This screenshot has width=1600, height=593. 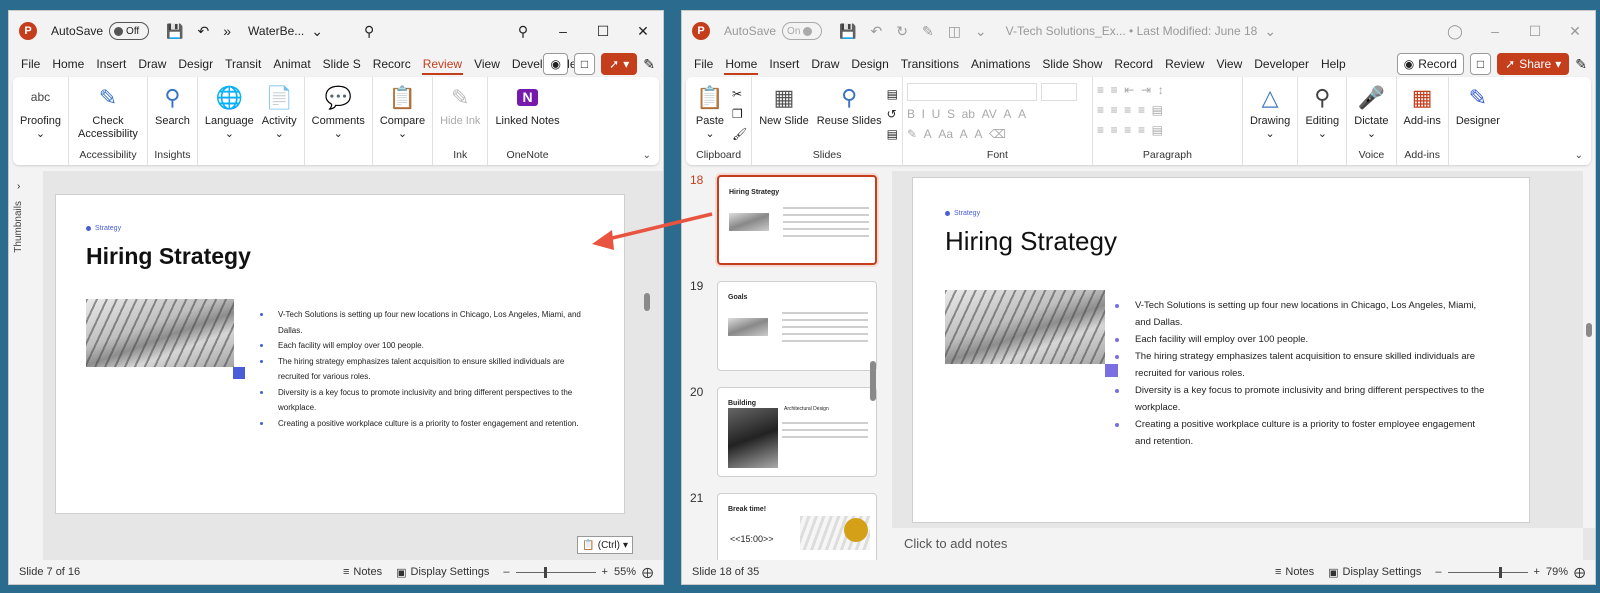 I want to click on font-color-icons: ✎ A Aa A A ⌫, so click(x=997, y=134).